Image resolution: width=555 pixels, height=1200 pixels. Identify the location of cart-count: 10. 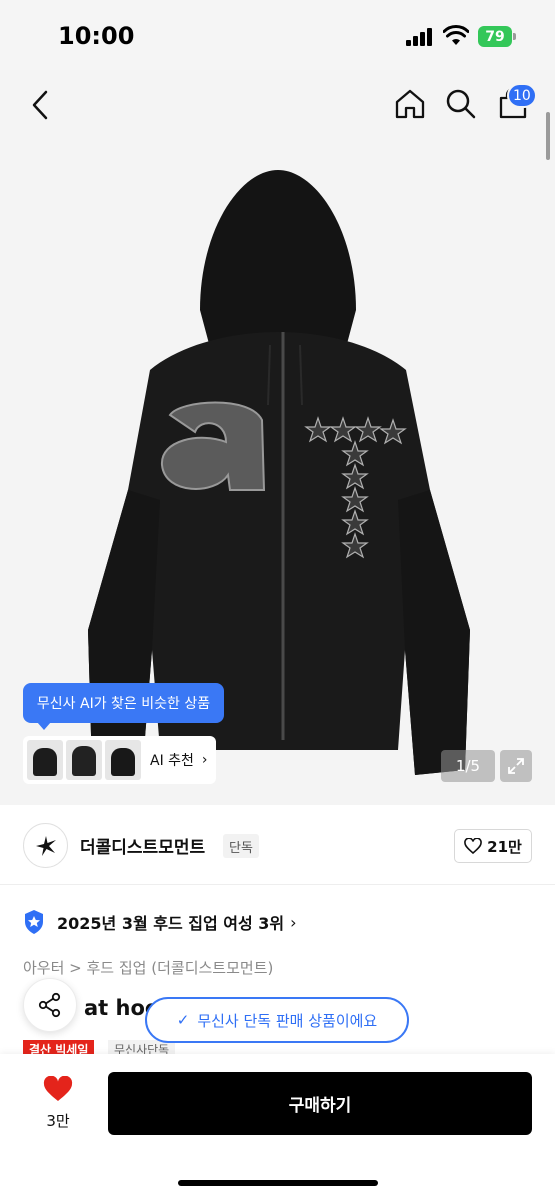
(522, 95).